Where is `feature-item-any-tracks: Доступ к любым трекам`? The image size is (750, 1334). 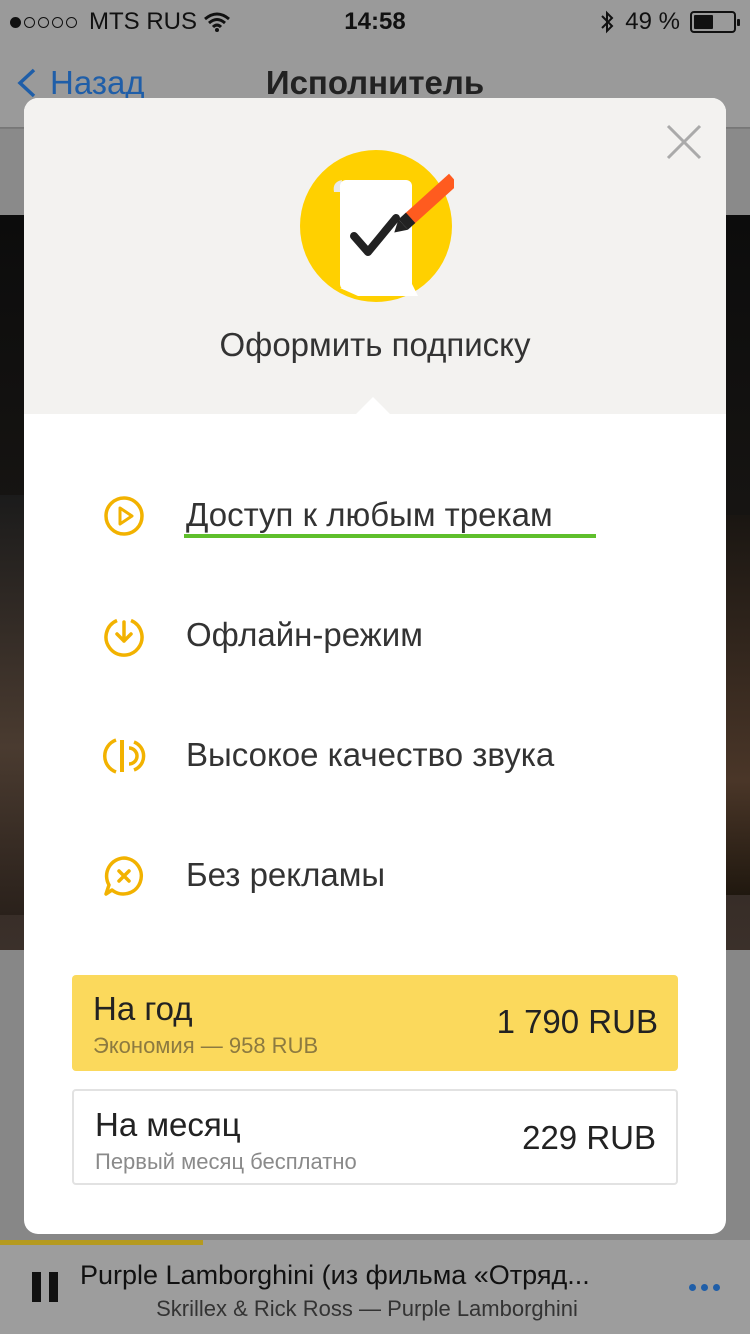 feature-item-any-tracks: Доступ к любым трекам is located at coordinates (327, 516).